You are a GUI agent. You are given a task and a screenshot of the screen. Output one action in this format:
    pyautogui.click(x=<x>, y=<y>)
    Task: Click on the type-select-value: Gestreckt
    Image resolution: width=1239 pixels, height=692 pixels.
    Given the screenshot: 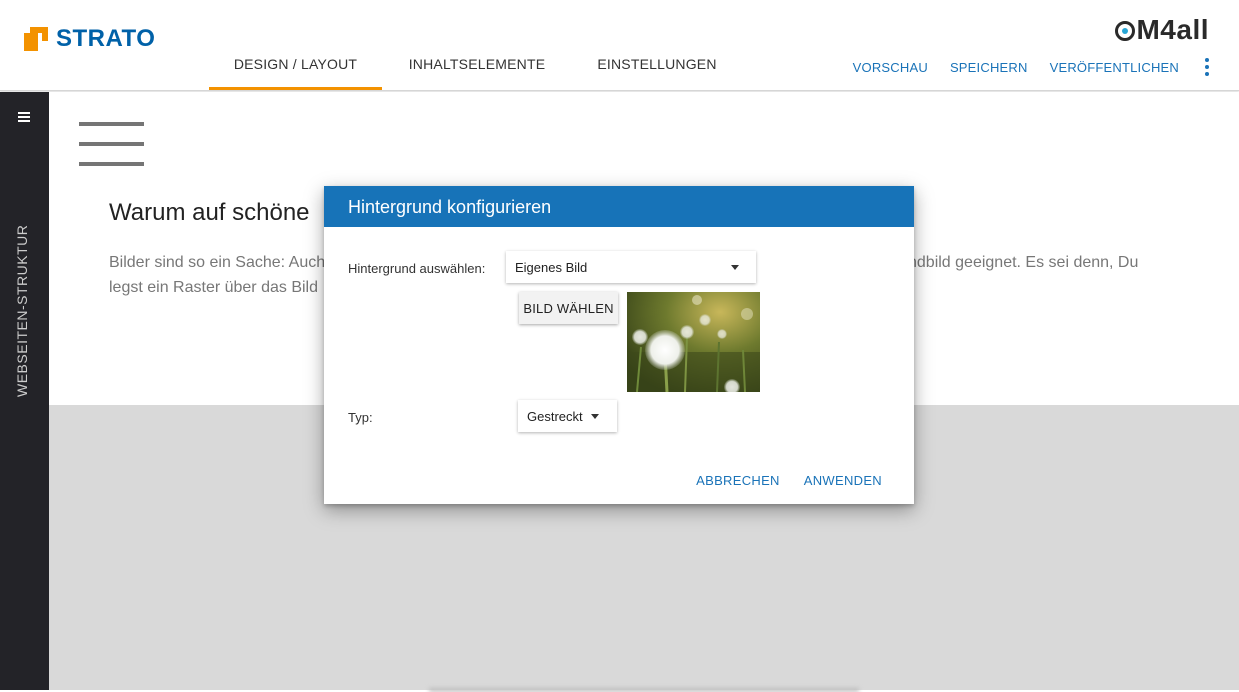 What is the action you would take?
    pyautogui.click(x=555, y=416)
    